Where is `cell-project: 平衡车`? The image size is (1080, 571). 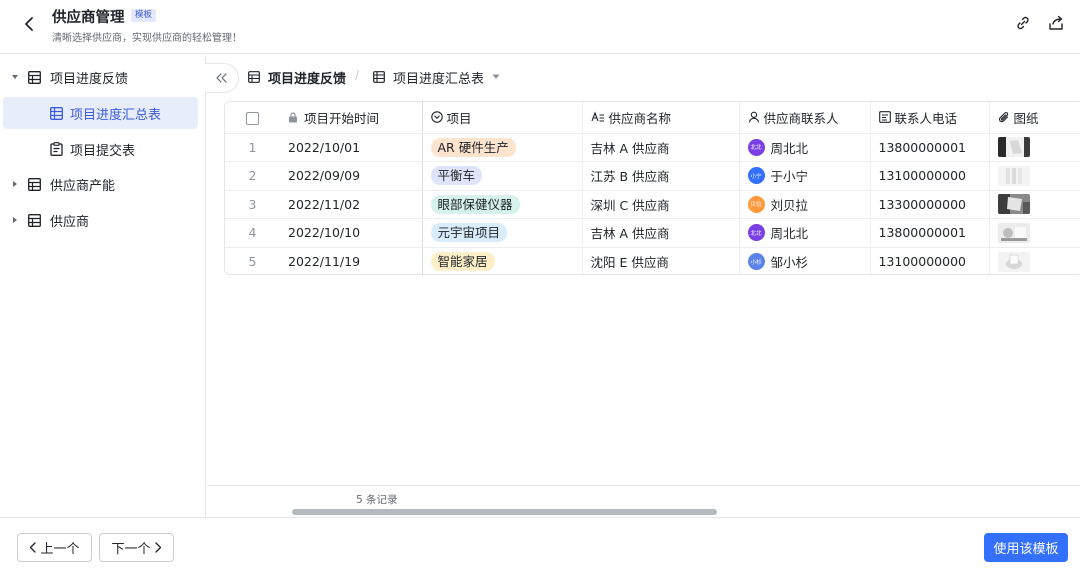 cell-project: 平衡车 is located at coordinates (502, 176).